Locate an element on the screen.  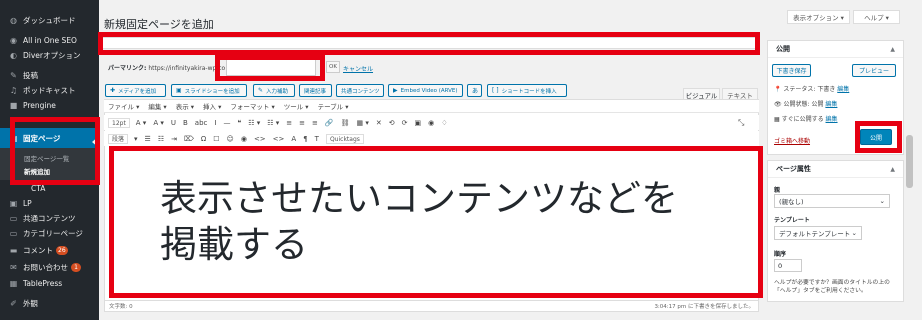
toolbar-button-icon: ▣ is located at coordinates (418, 123).